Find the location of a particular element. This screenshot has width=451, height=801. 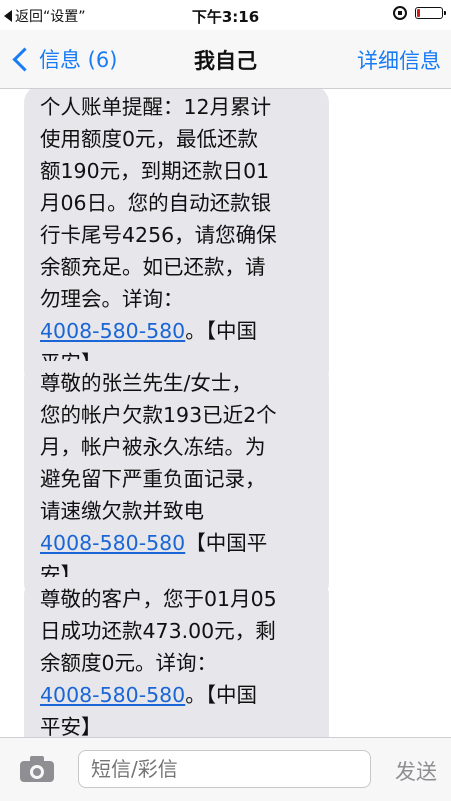

message-line: 额190元，到期还款日01 is located at coordinates (155, 171).